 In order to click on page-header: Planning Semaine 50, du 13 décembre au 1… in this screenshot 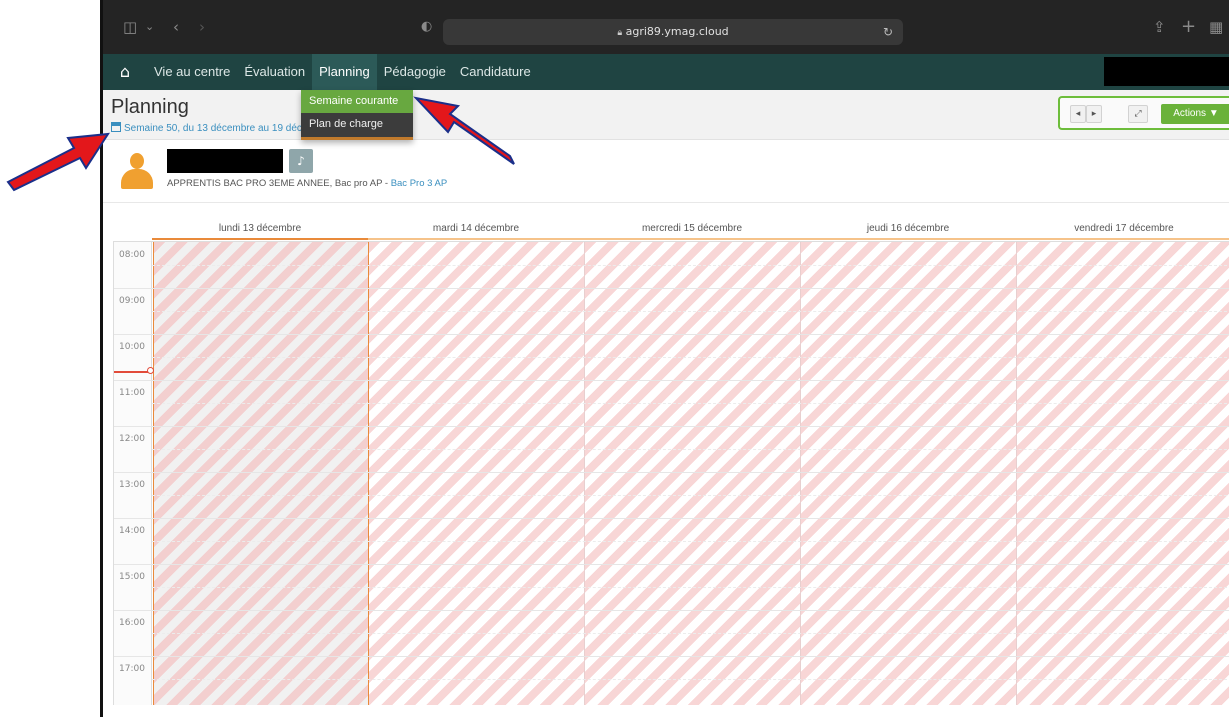, I will do `click(666, 115)`.